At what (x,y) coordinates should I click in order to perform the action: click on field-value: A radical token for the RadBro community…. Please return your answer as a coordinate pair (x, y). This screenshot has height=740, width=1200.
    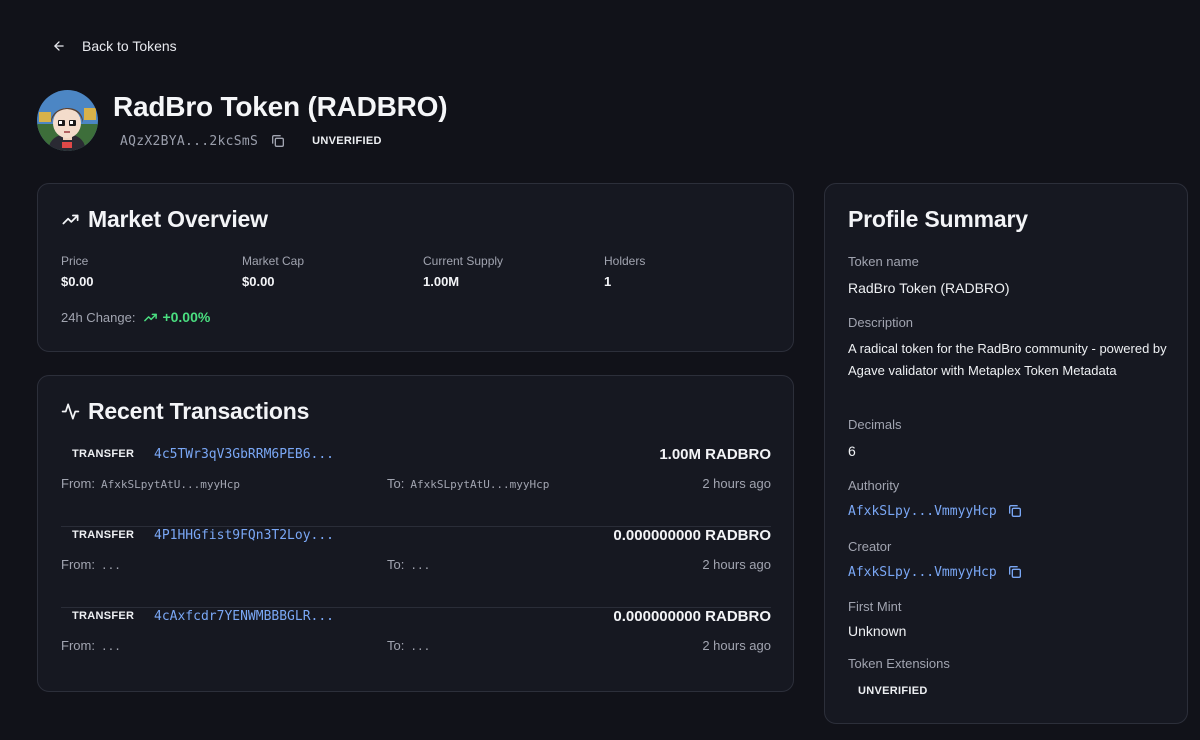
    Looking at the image, I should click on (1007, 359).